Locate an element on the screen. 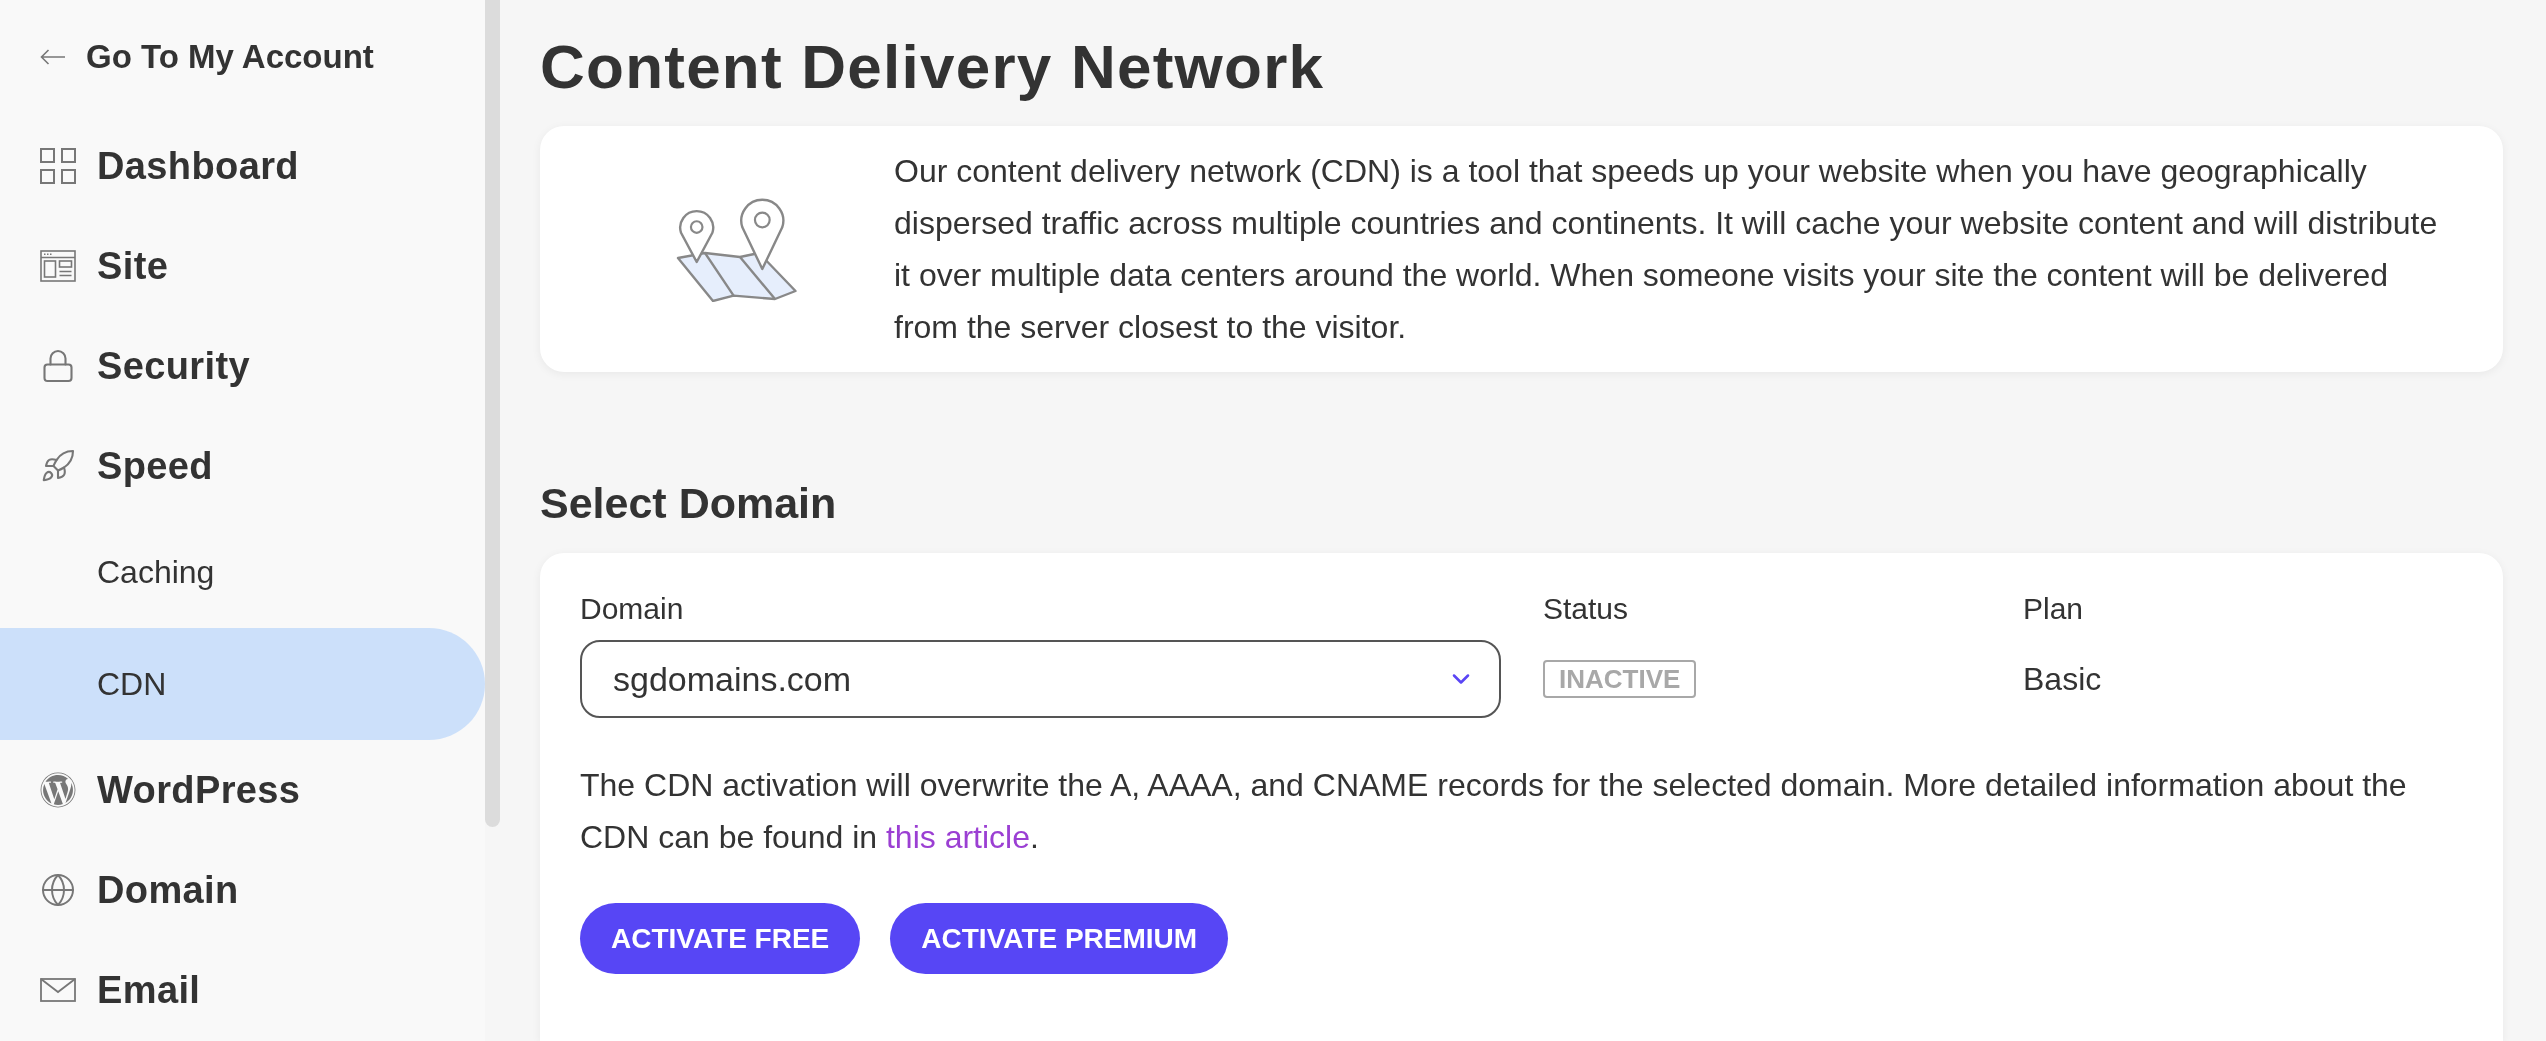 Image resolution: width=2546 pixels, height=1041 pixels. sidebar-item: CDN is located at coordinates (242, 684).